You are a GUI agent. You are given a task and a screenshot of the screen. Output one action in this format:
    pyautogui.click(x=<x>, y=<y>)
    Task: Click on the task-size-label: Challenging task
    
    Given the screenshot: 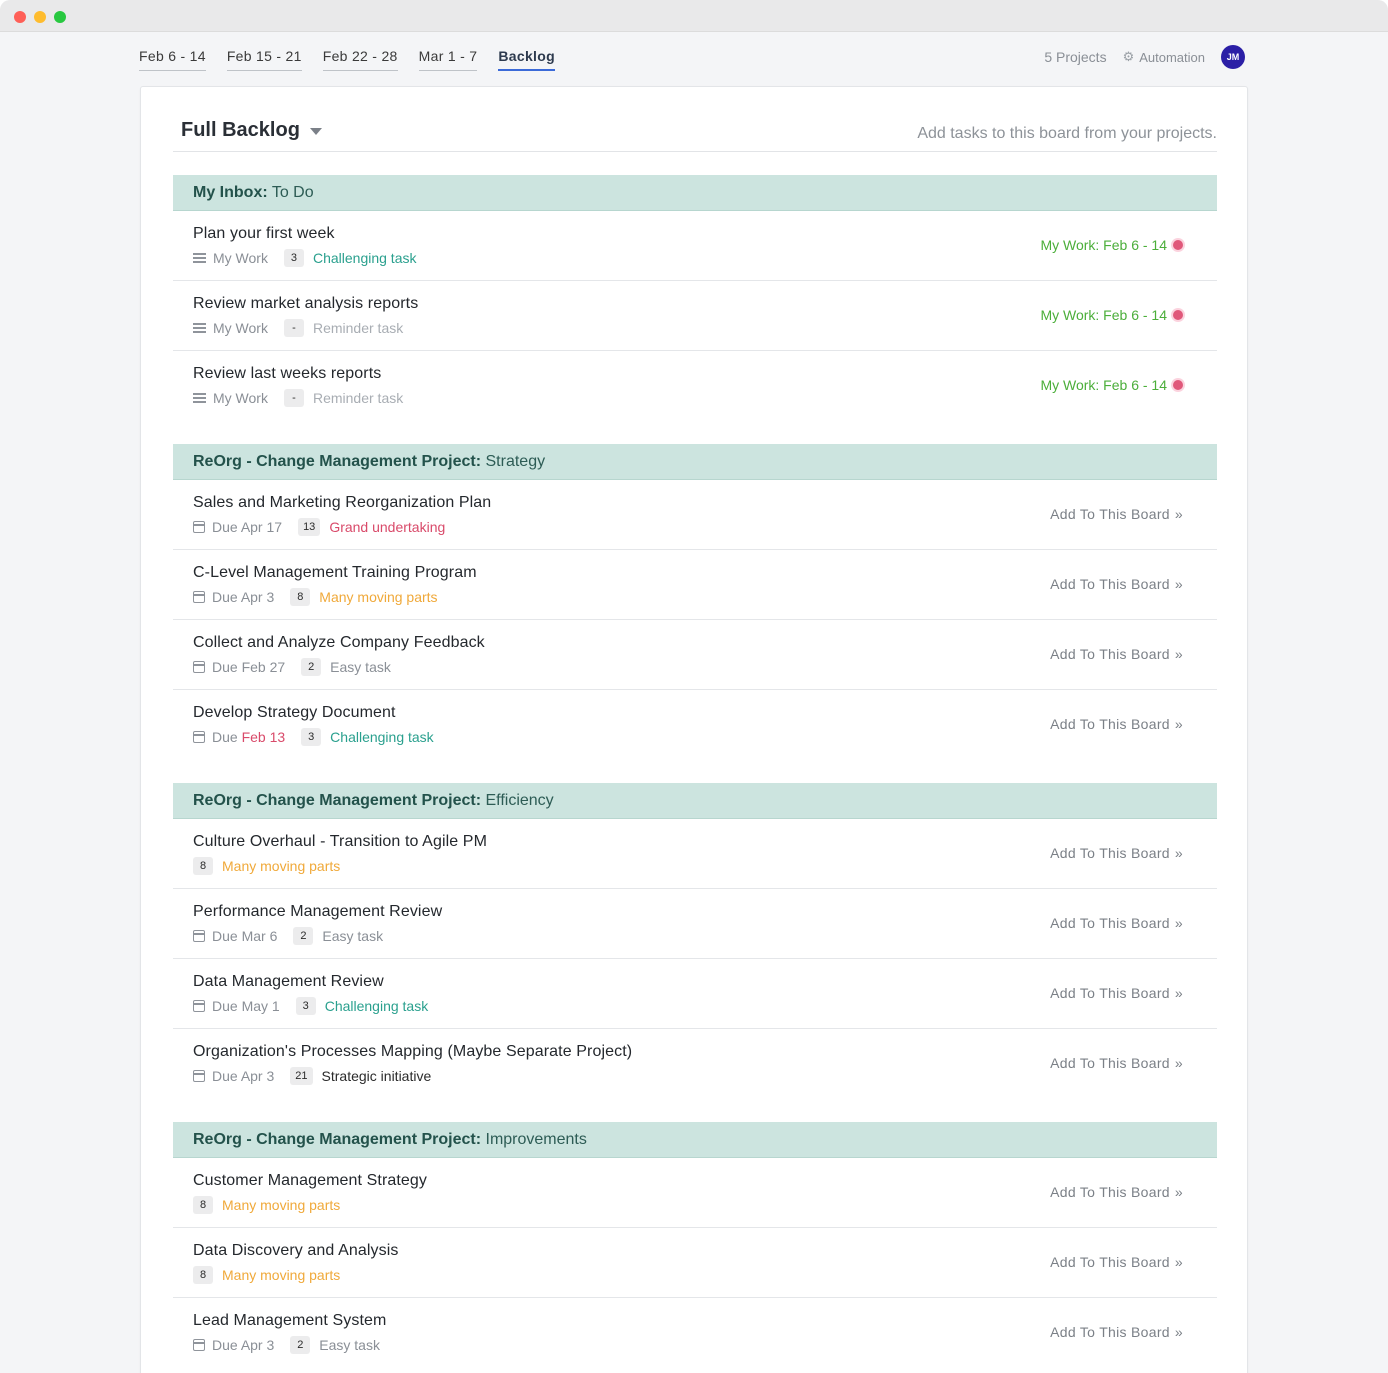 What is the action you would take?
    pyautogui.click(x=376, y=1006)
    